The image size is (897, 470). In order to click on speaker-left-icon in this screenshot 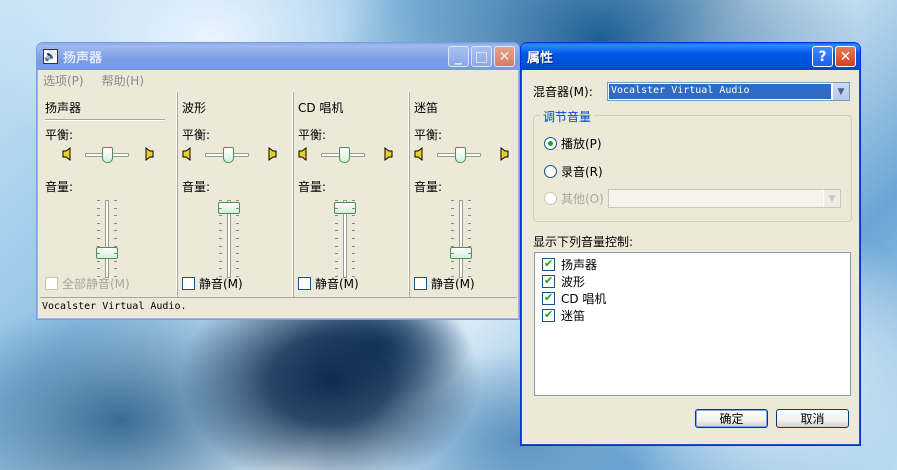, I will do `click(302, 154)`.